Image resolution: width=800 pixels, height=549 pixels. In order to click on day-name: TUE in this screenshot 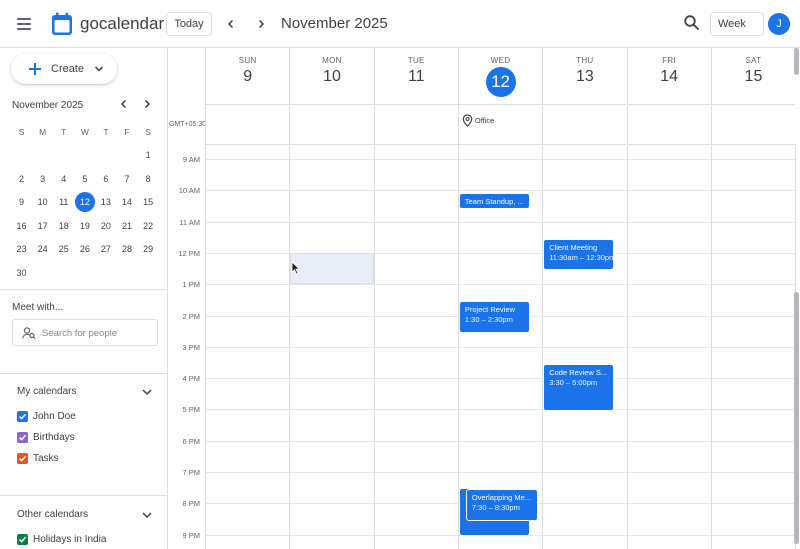, I will do `click(416, 60)`.